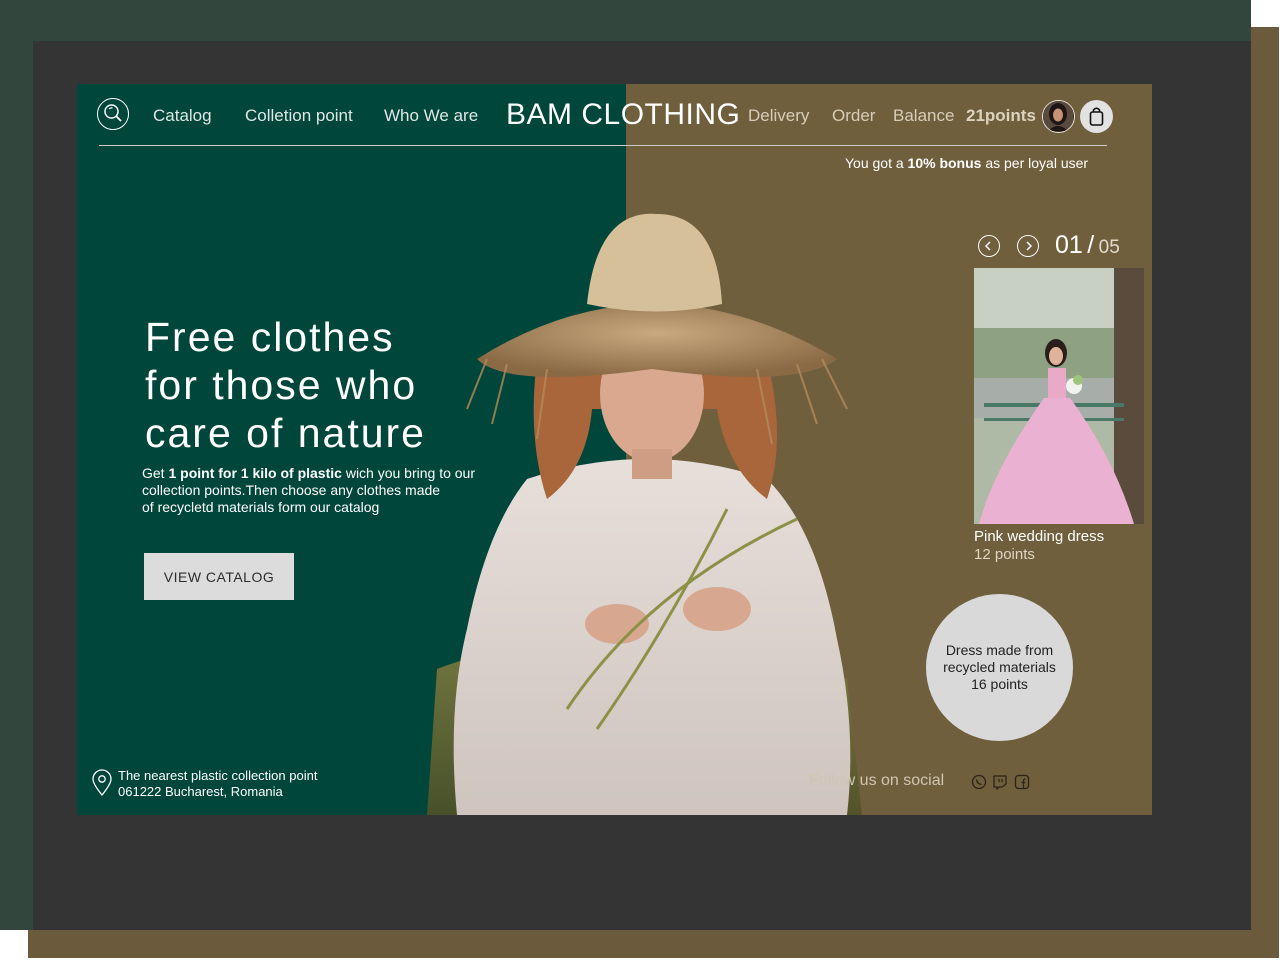 The width and height of the screenshot is (1283, 961). I want to click on nav-order-link: Order, so click(853, 116).